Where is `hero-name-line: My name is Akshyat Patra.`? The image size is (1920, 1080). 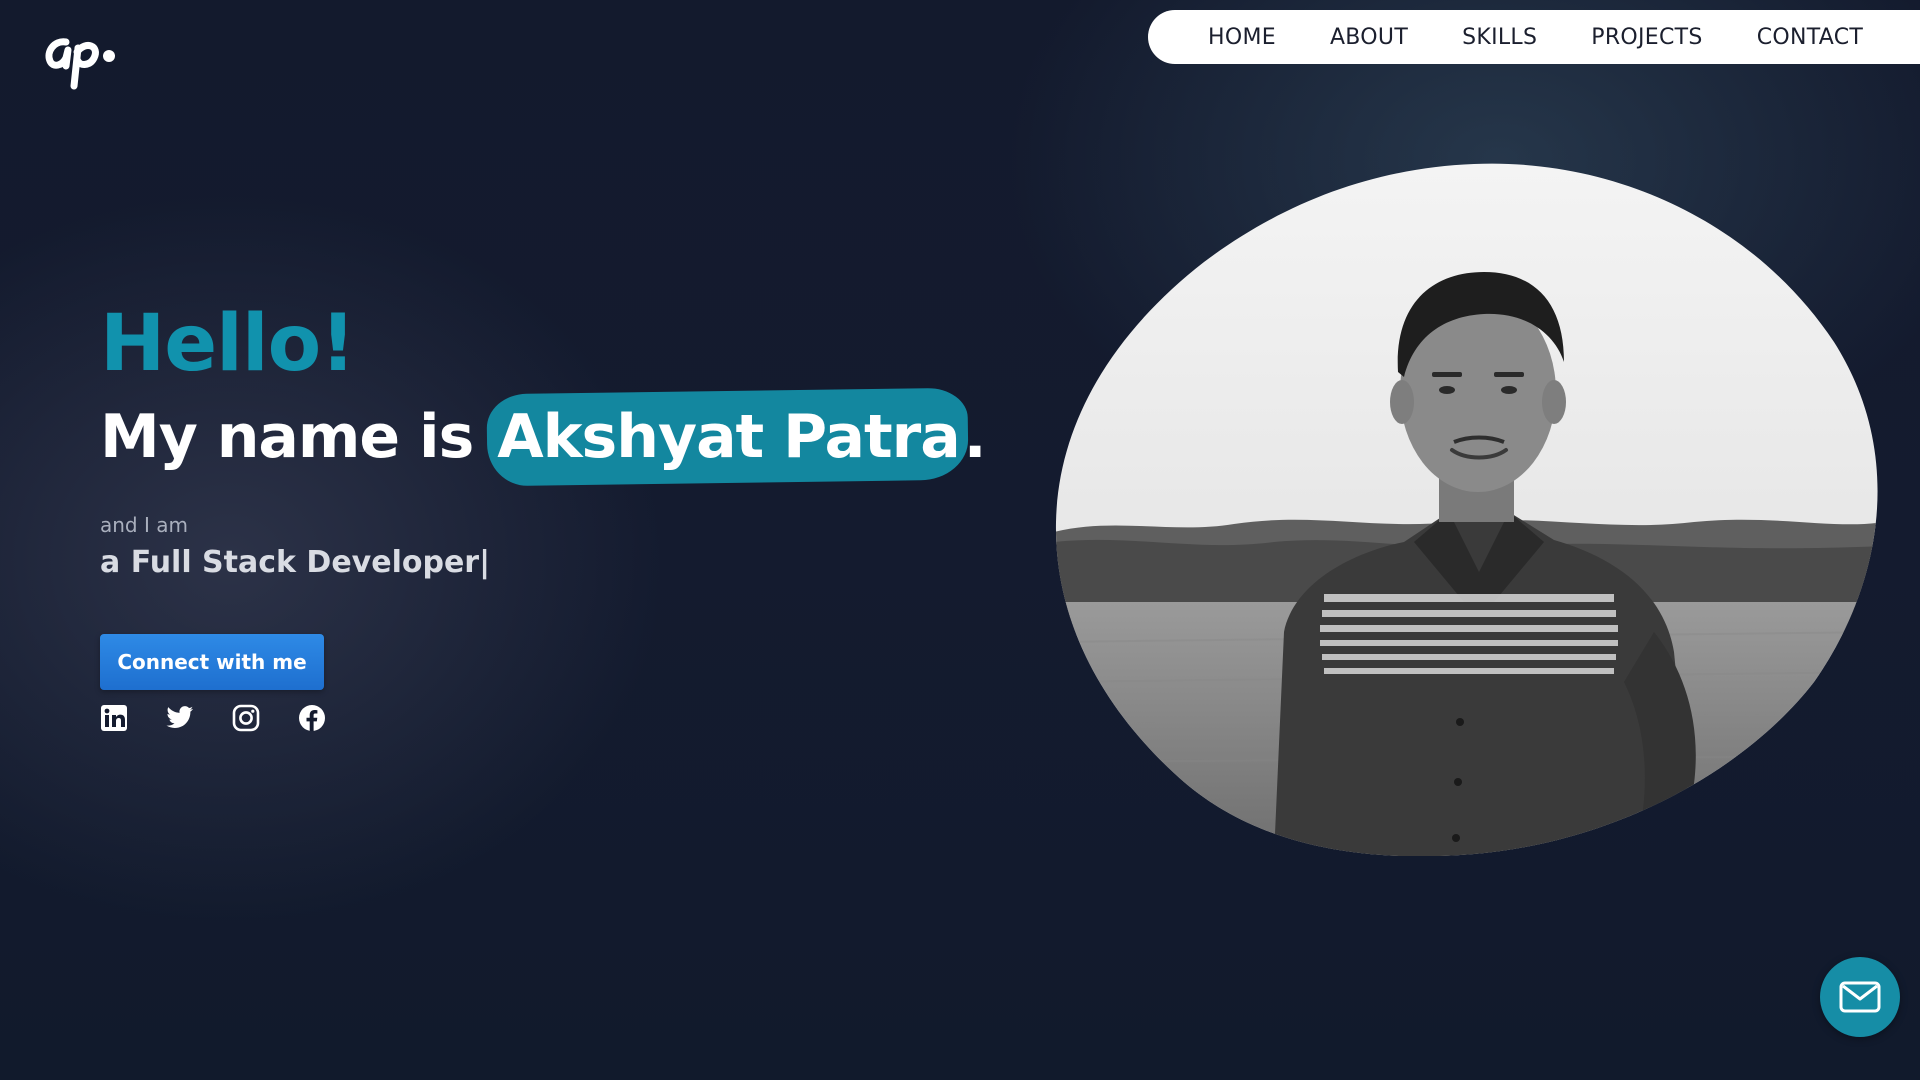 hero-name-line: My name is Akshyat Patra. is located at coordinates (543, 437).